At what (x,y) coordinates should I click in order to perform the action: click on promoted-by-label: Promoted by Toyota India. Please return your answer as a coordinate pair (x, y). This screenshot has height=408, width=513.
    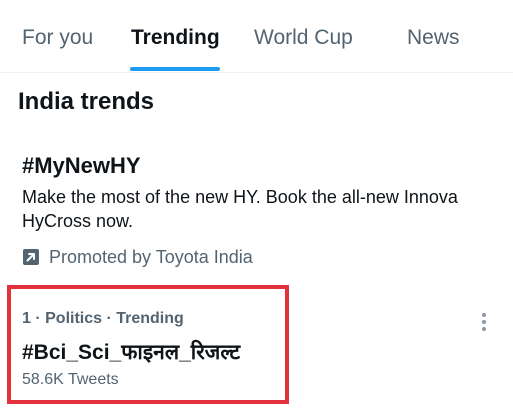
    Looking at the image, I should click on (151, 257).